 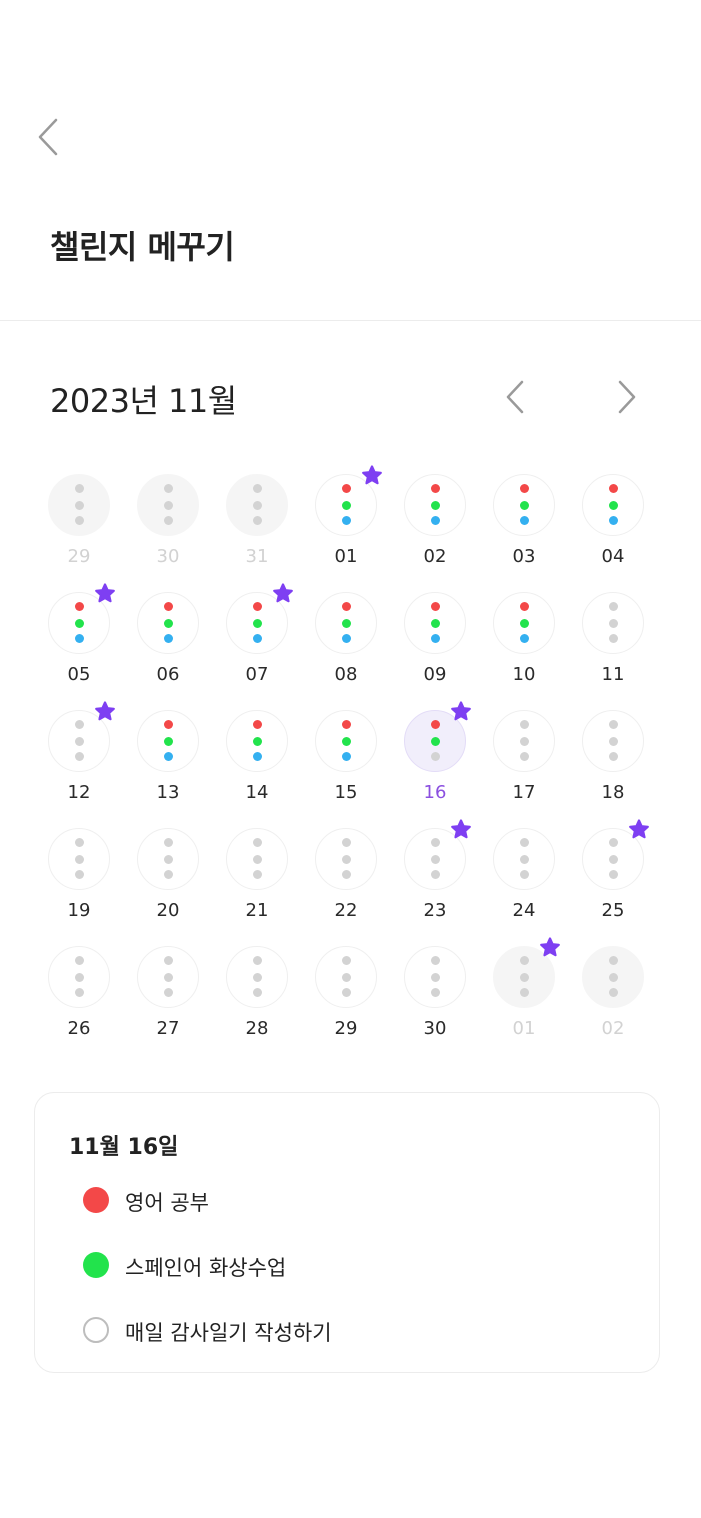 I want to click on calendar-day: 14, so click(x=257, y=765).